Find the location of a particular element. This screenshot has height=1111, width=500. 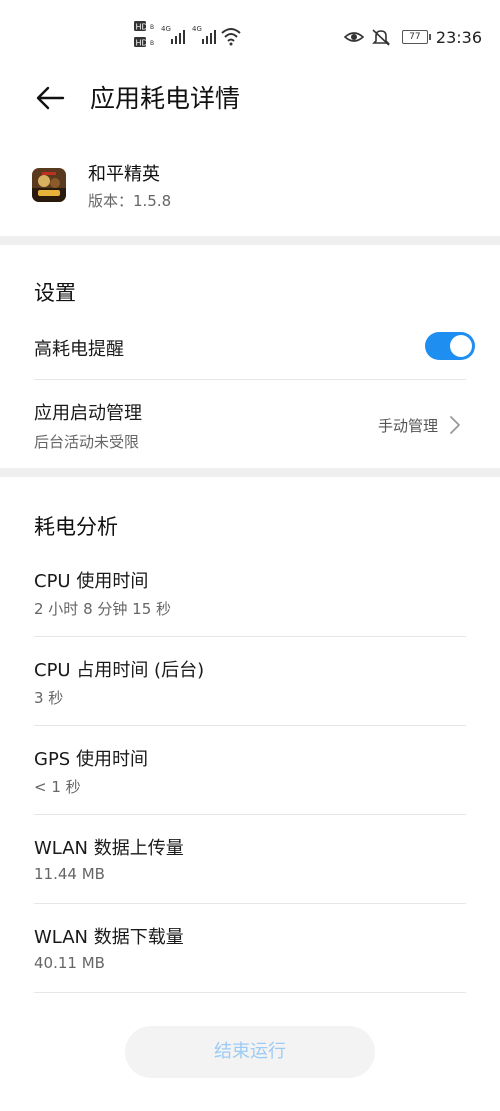

analysis-item-value: 3 秒 is located at coordinates (49, 698).